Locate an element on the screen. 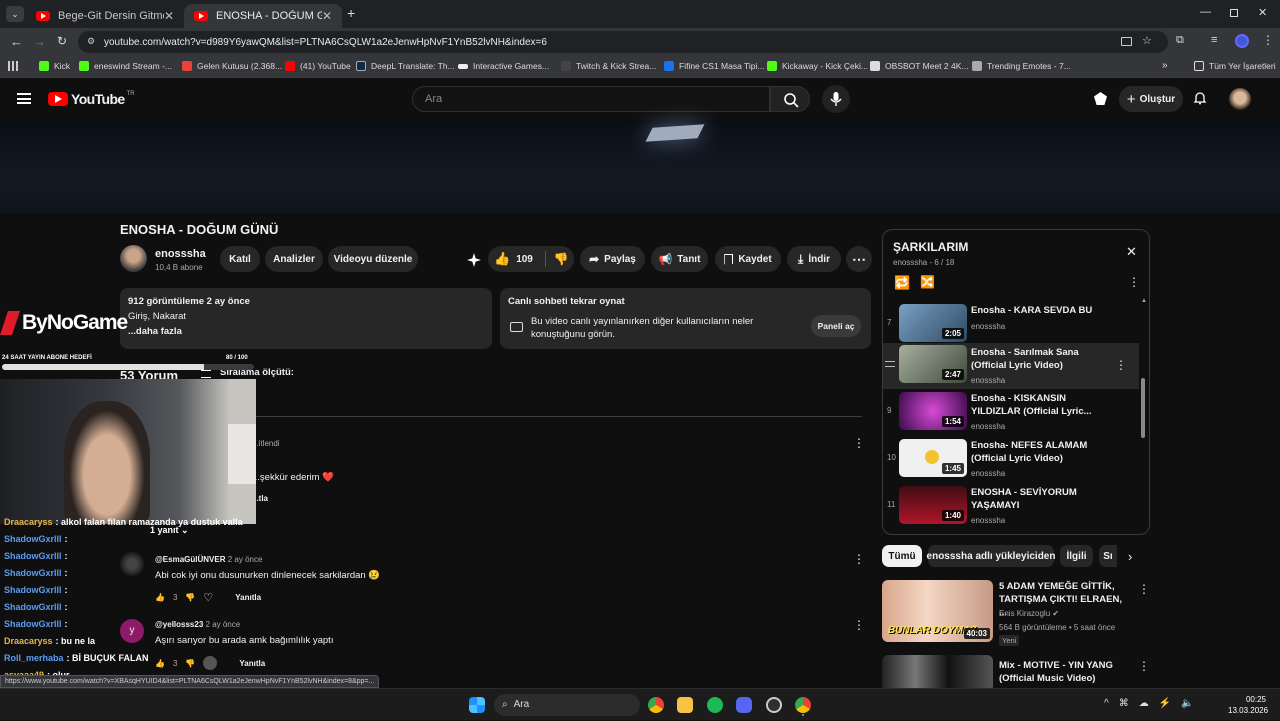 Image resolution: width=1280 pixels, height=721 pixels. browser-tab-active: ENOSHA - DOĞUM GÜNÜ - Yo ✕ is located at coordinates (263, 16).